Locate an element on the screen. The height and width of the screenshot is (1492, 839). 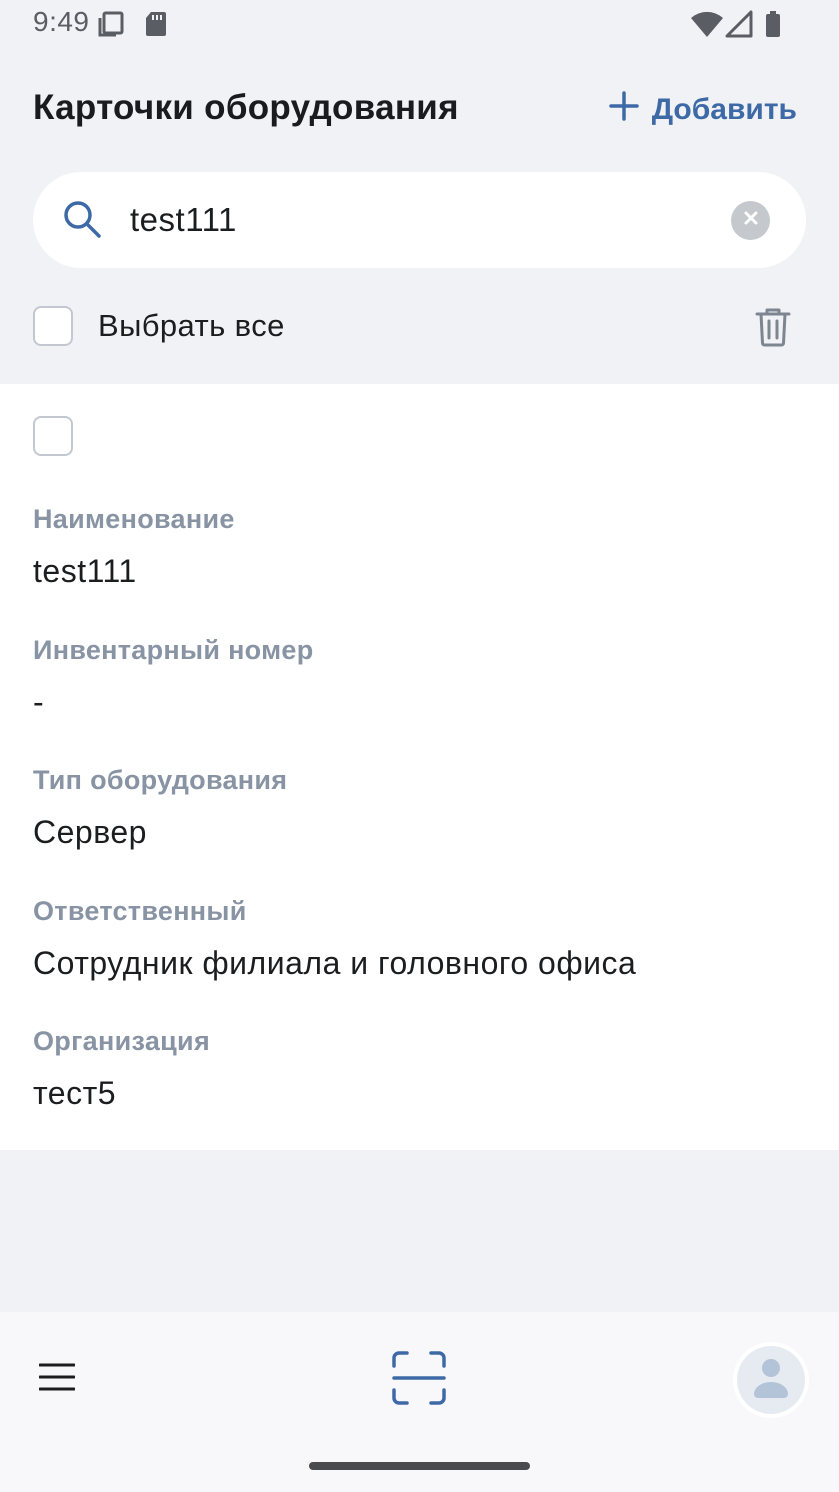
delete-button is located at coordinates (773, 329).